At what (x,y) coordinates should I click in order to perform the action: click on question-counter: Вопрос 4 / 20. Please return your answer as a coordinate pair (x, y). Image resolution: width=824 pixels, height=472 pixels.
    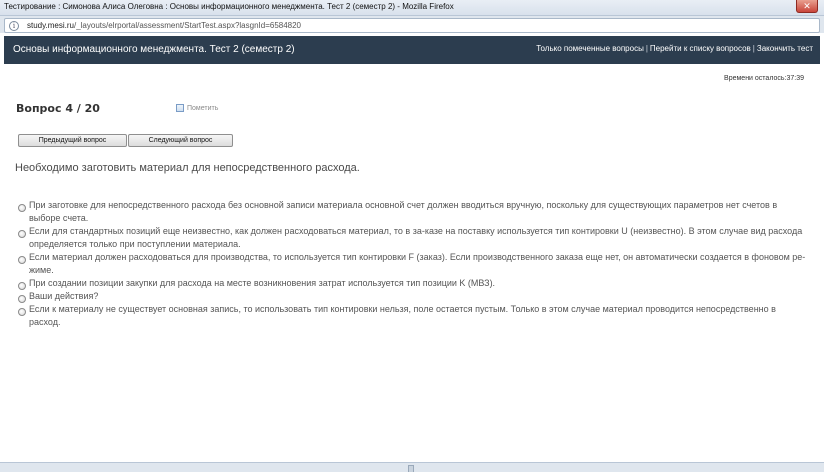
    Looking at the image, I should click on (58, 108).